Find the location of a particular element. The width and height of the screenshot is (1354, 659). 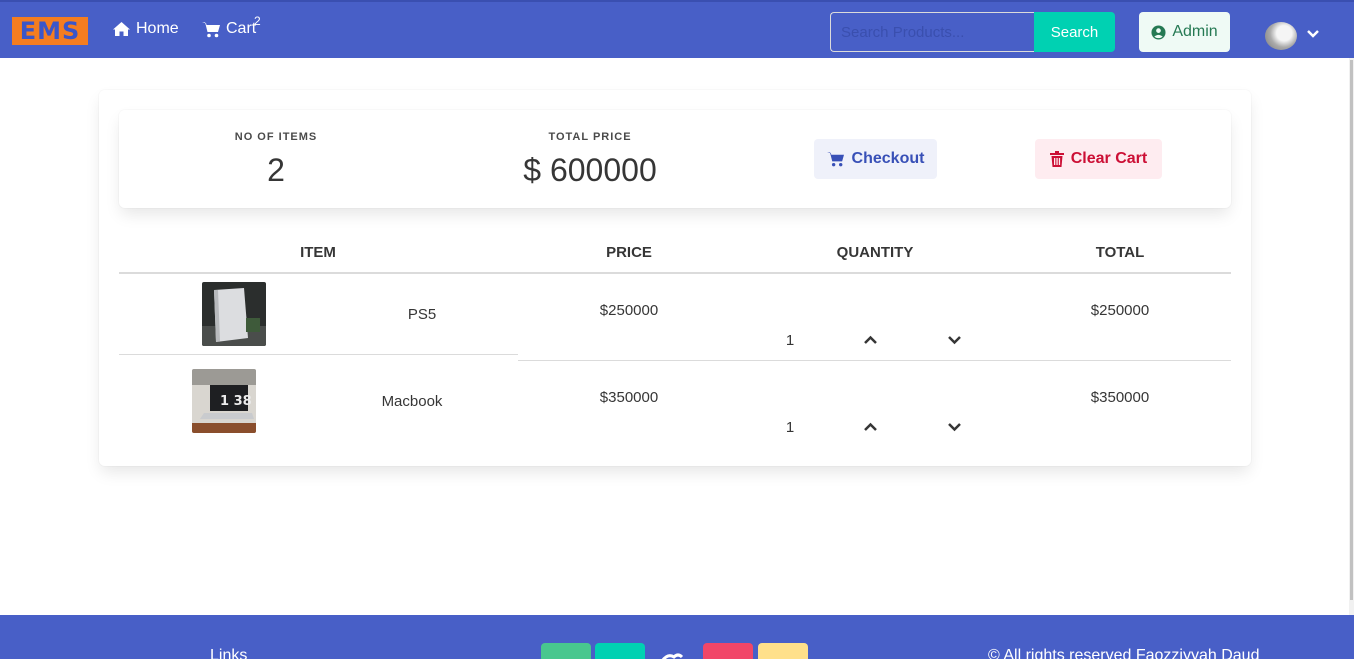

twitter-icon is located at coordinates (672, 656).